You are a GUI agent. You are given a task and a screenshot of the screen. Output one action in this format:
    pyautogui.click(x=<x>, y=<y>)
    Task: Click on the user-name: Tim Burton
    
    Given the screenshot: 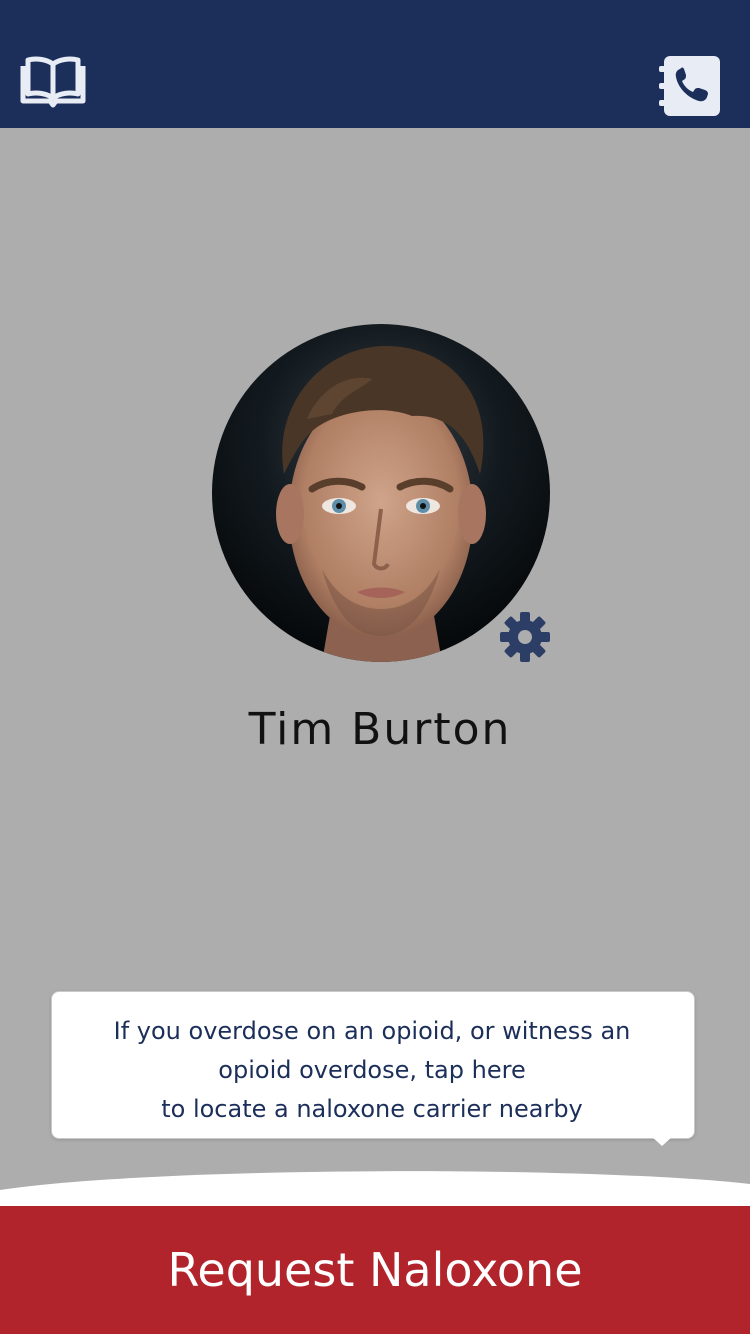 What is the action you would take?
    pyautogui.click(x=380, y=729)
    